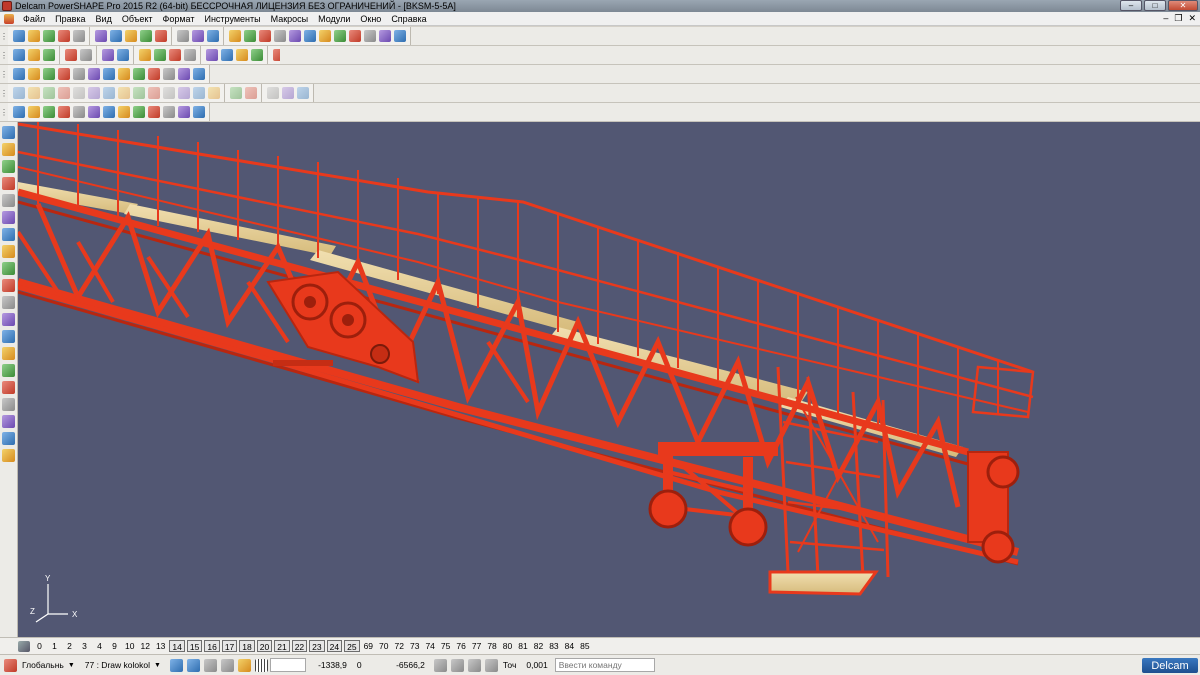 This screenshot has height=675, width=1200. Describe the element at coordinates (9, 18) in the screenshot. I see `document-icon` at that location.